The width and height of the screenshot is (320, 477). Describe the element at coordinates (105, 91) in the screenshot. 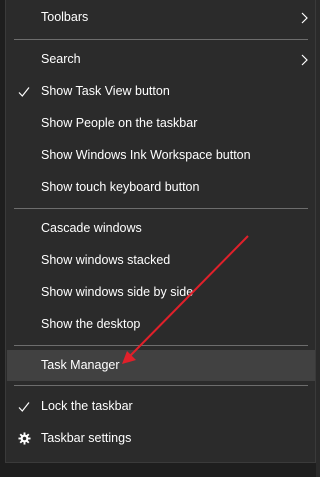

I see `menu-item-label: Show Task View button` at that location.